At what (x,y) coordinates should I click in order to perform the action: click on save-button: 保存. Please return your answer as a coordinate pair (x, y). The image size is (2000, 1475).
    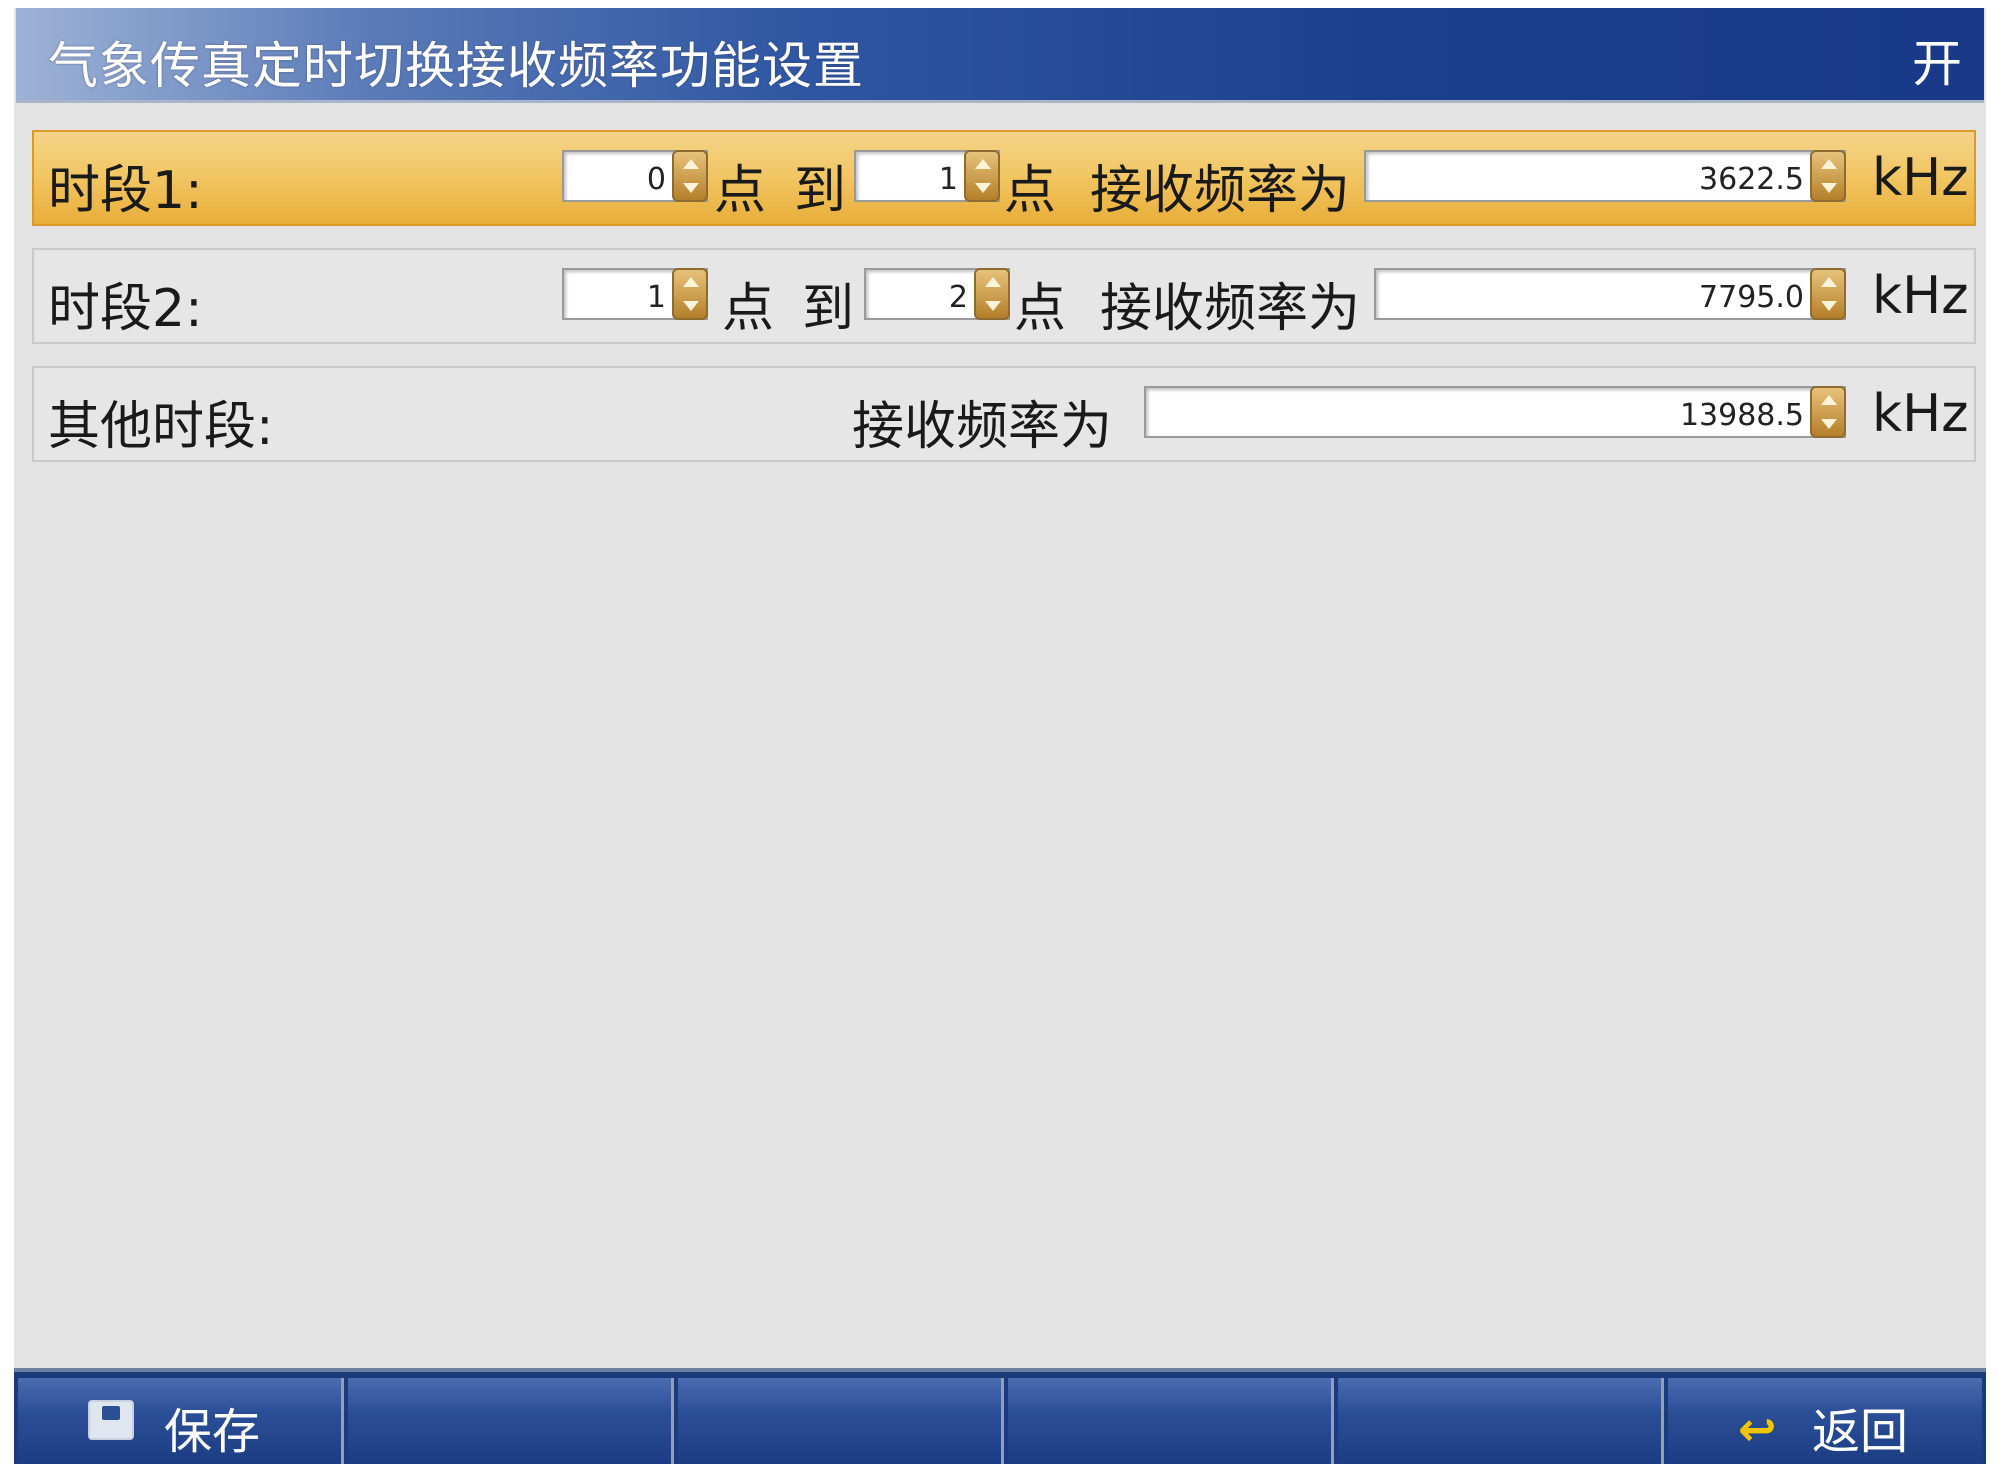
    Looking at the image, I should click on (181, 1421).